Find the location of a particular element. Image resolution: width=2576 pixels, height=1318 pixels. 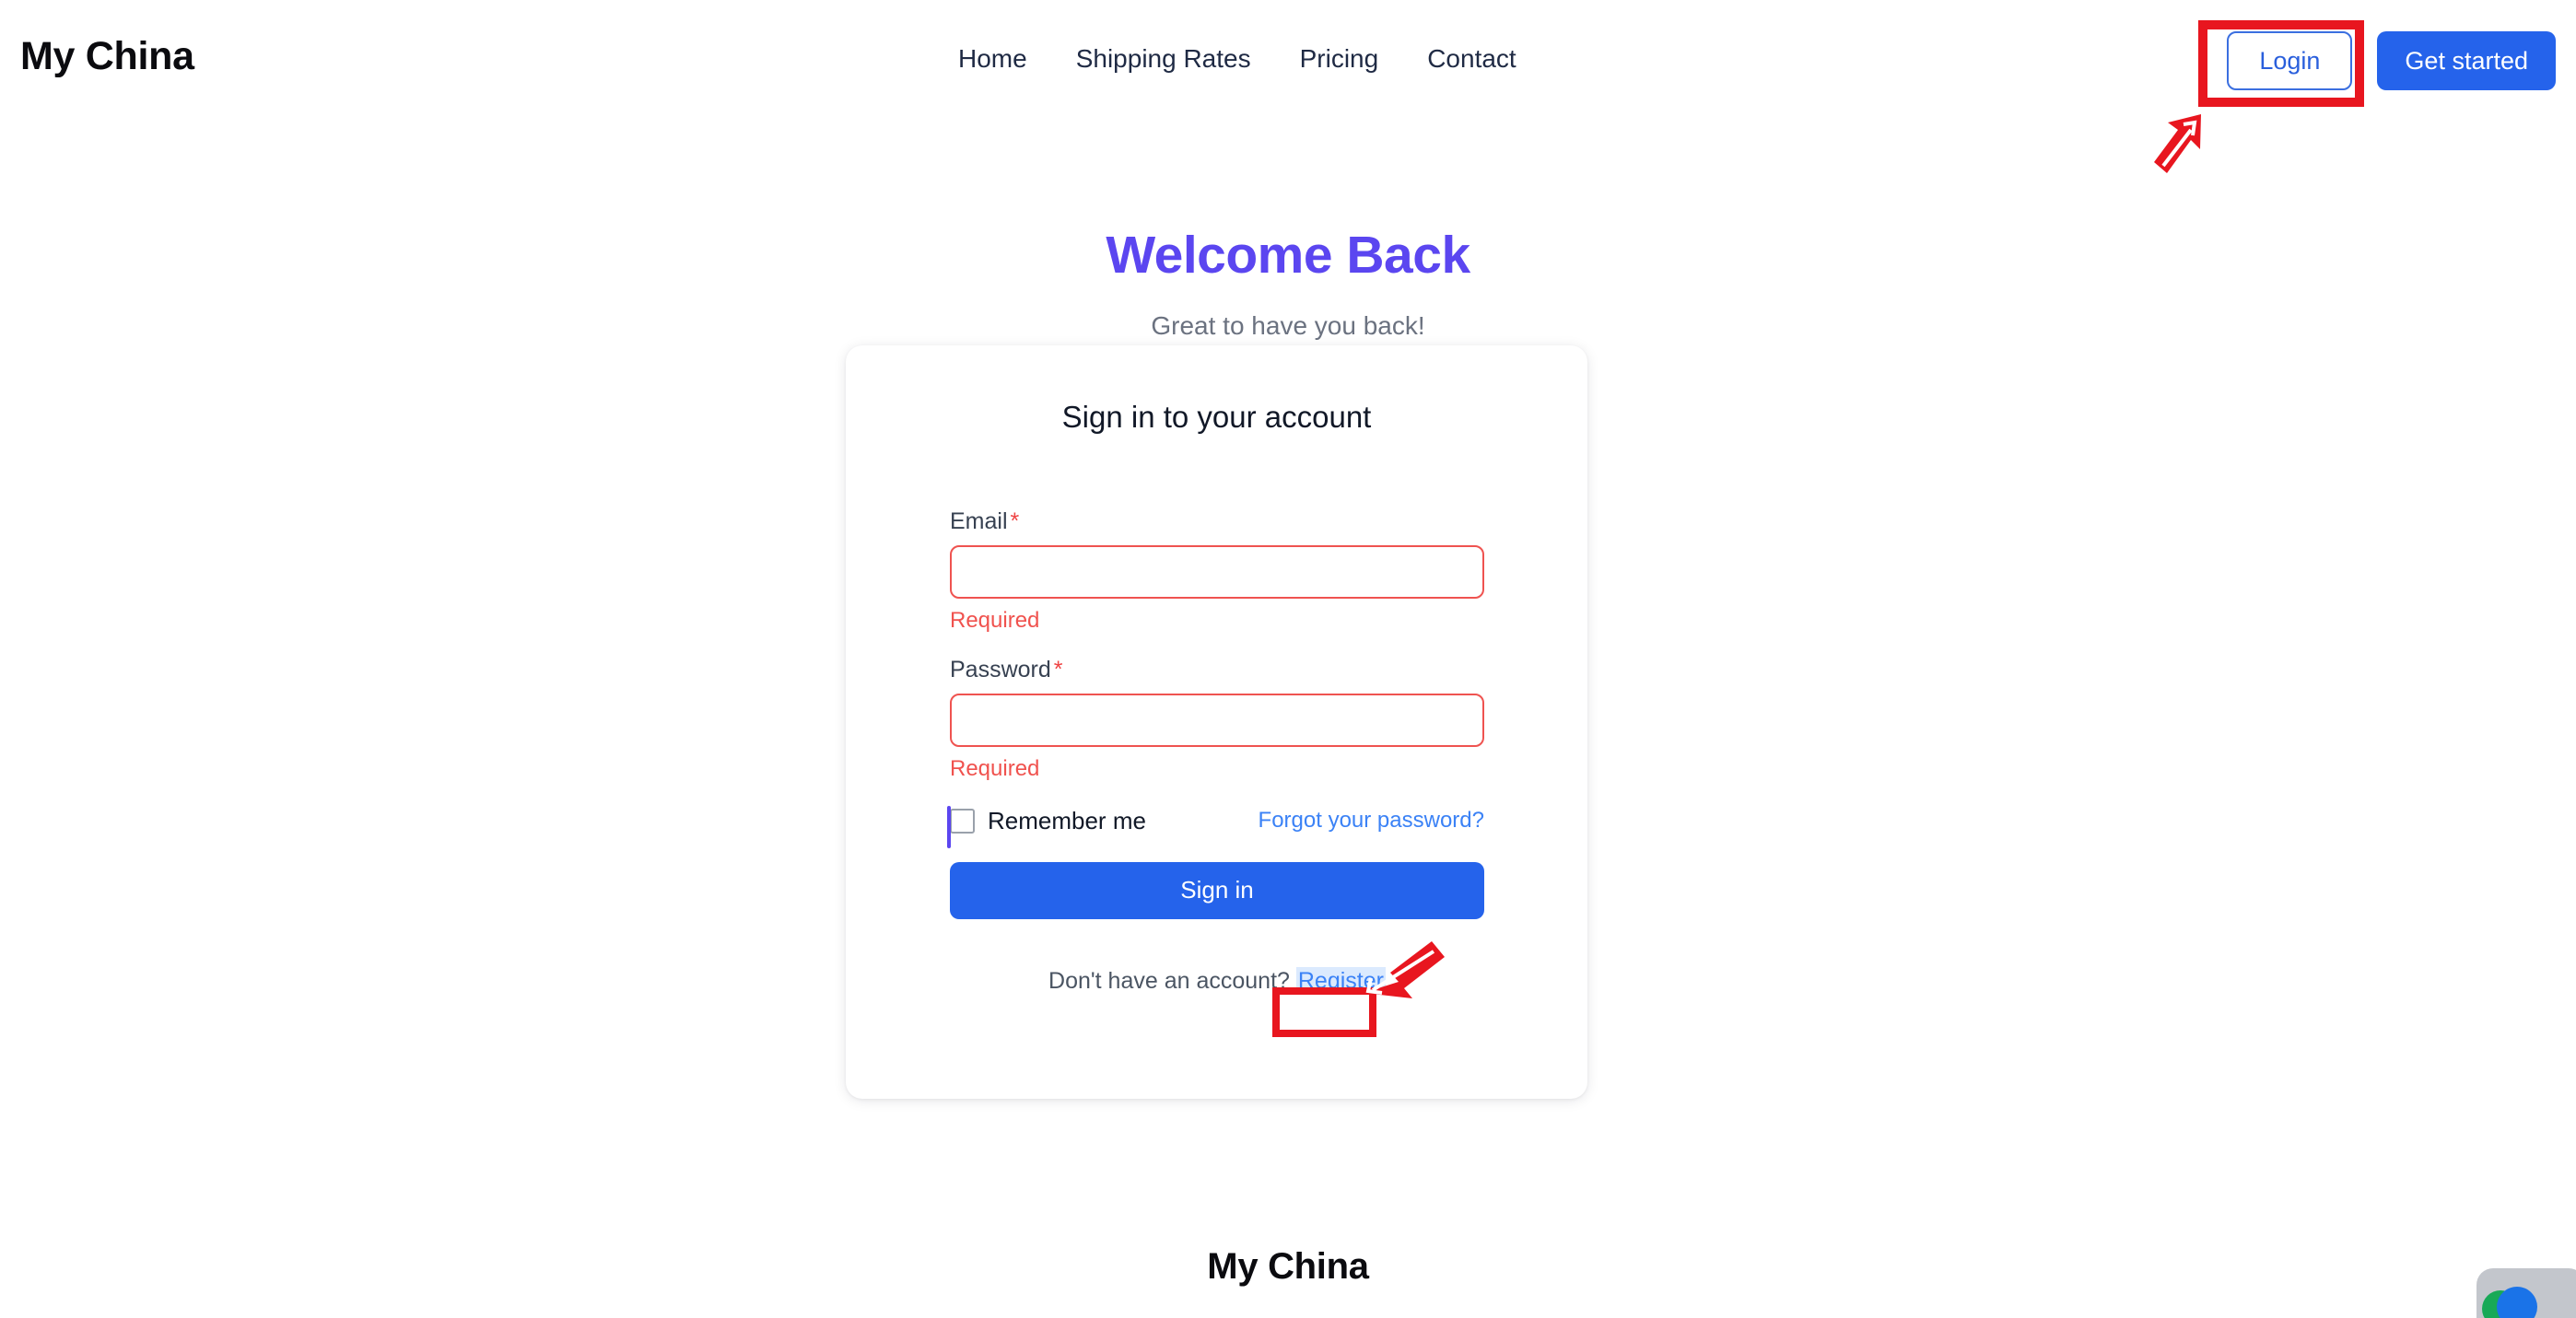

hero-section: Welcome Back Great to have you back! is located at coordinates (1288, 283).